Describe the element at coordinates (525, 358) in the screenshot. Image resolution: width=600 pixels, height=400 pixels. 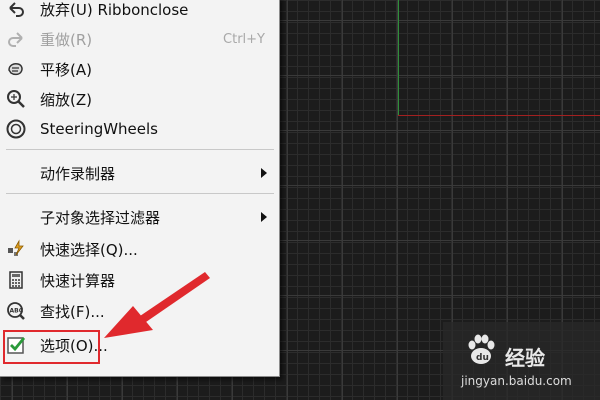
I see `watermark-brand: 经验` at that location.